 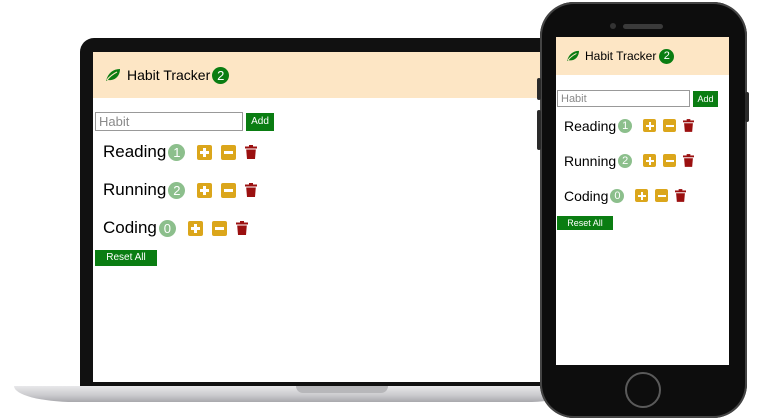 What do you see at coordinates (342, 389) in the screenshot?
I see `laptop-notch` at bounding box center [342, 389].